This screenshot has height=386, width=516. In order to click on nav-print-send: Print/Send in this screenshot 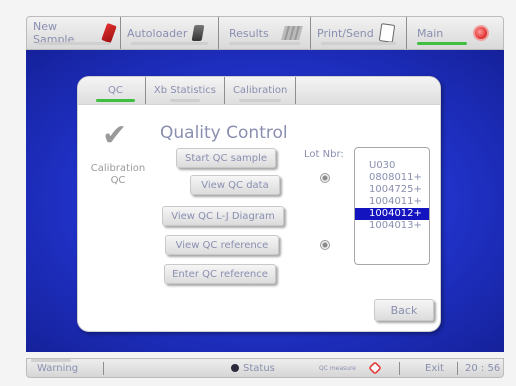, I will do `click(359, 33)`.